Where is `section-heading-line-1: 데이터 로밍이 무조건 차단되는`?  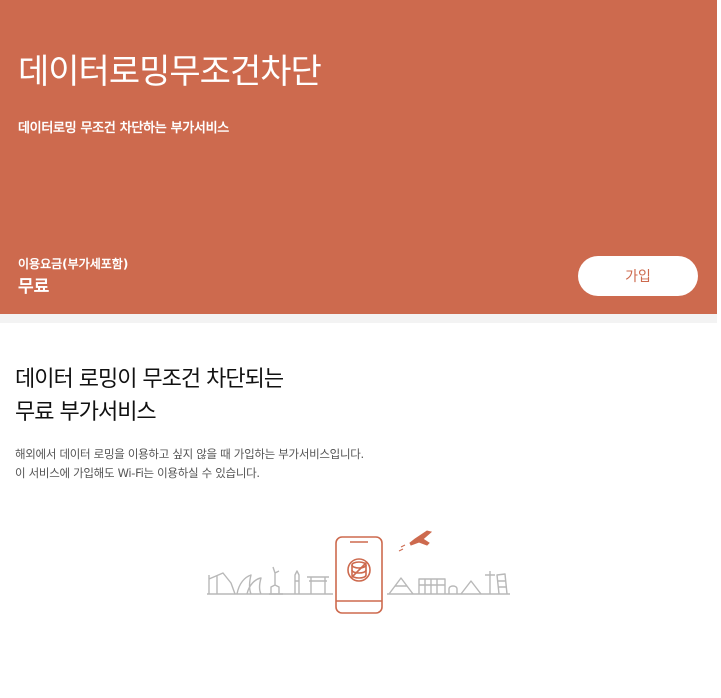
section-heading-line-1: 데이터 로밍이 무조건 차단되는 is located at coordinates (149, 379).